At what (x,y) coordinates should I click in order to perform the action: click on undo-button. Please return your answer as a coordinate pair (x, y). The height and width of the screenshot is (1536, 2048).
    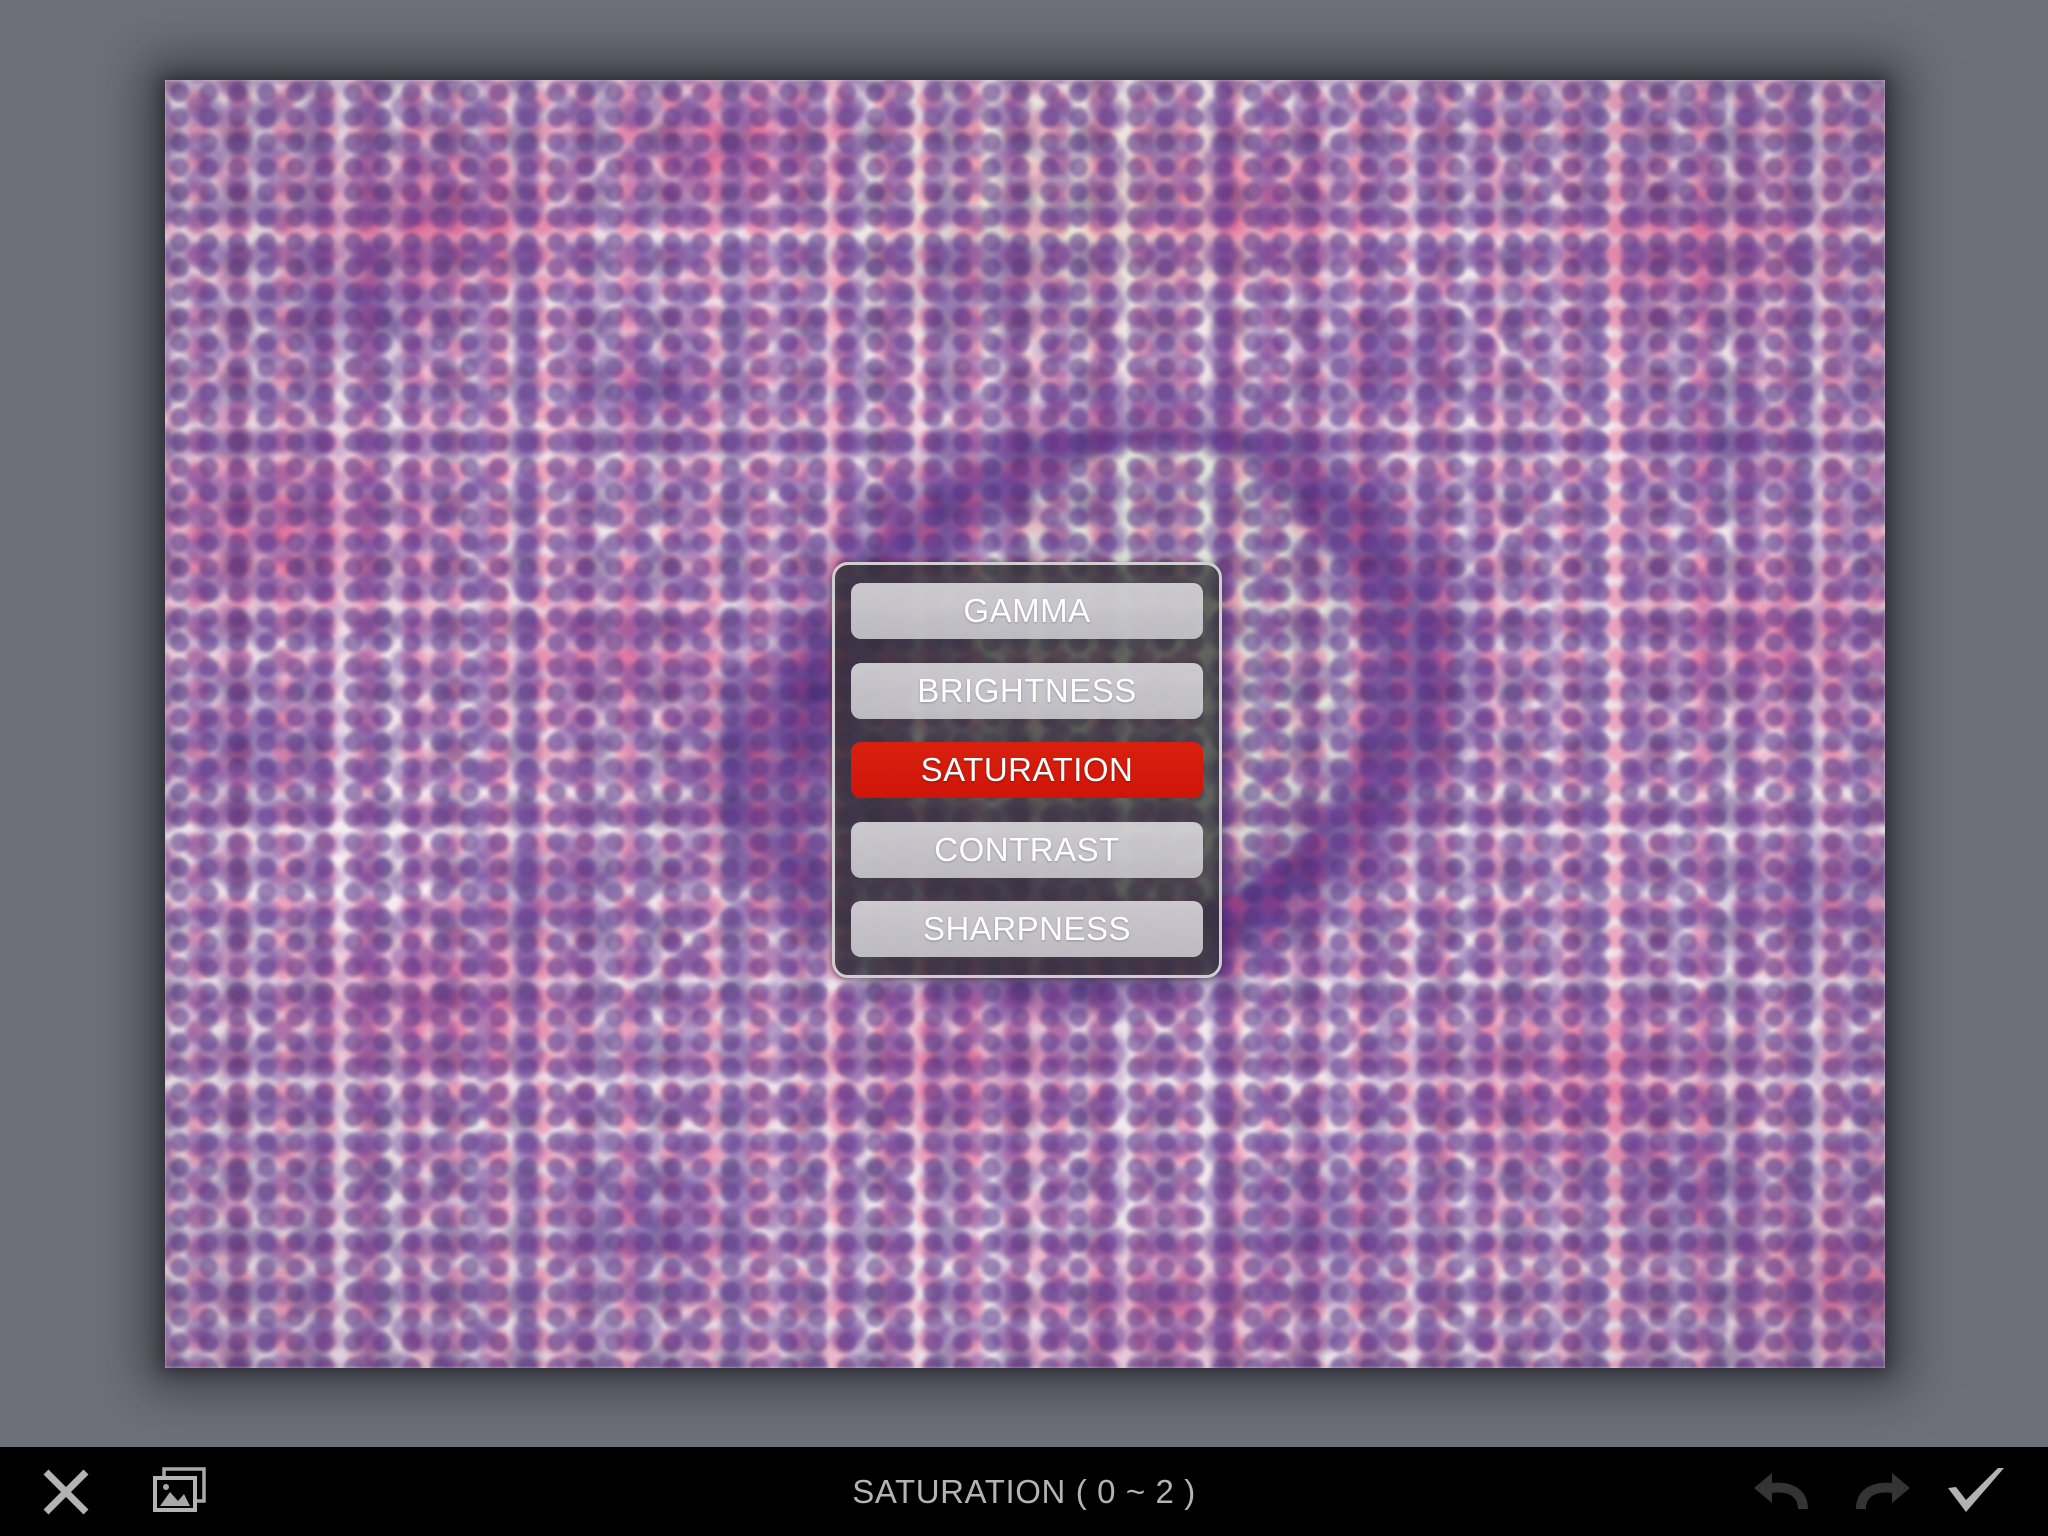
    Looking at the image, I should click on (1784, 1492).